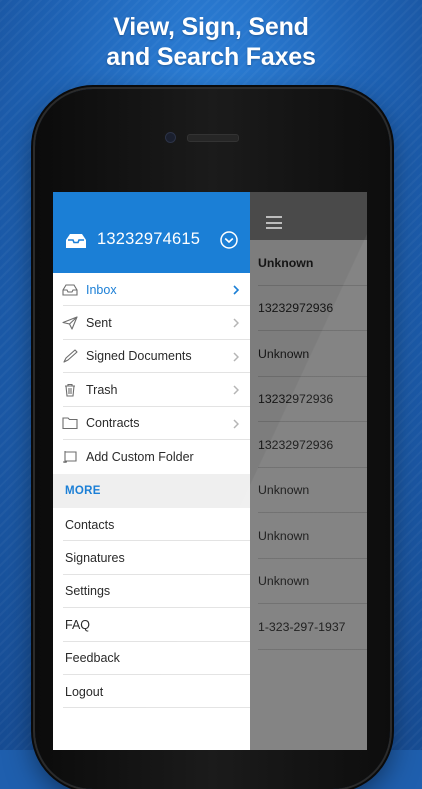 Image resolution: width=422 pixels, height=789 pixels. I want to click on account-header: 13232974615, so click(151, 232).